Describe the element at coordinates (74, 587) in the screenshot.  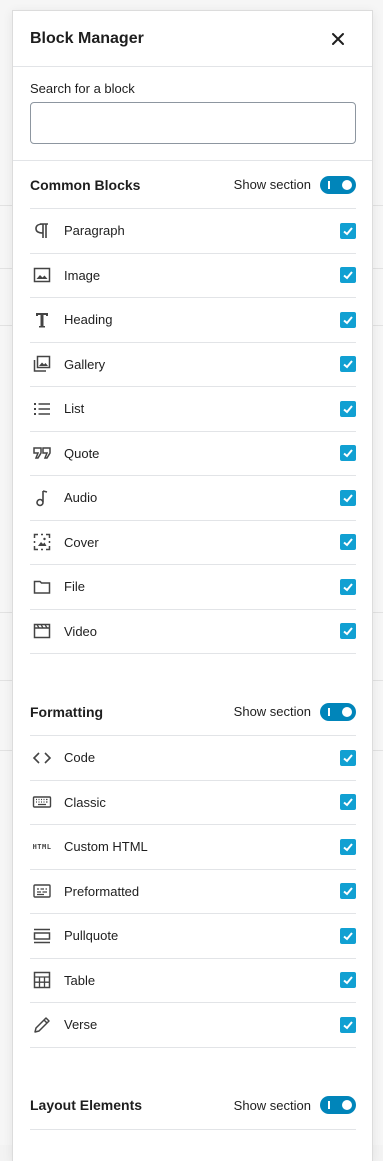
I see `block-label: File` at that location.